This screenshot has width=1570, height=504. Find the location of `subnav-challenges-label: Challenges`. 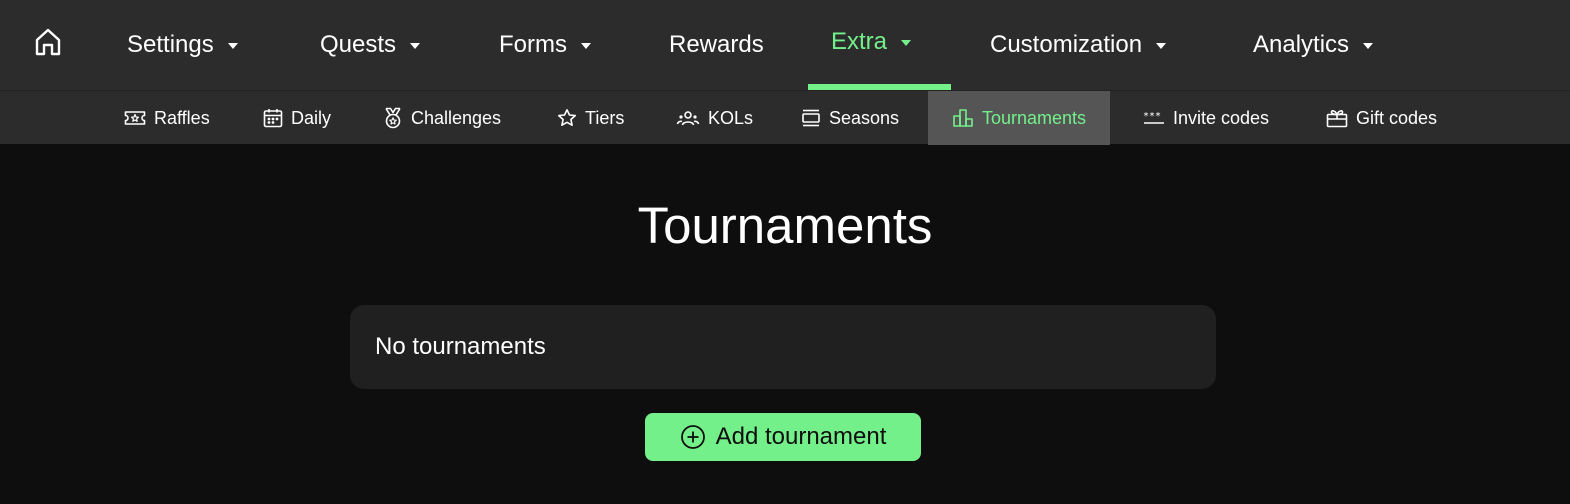

subnav-challenges-label: Challenges is located at coordinates (456, 117).